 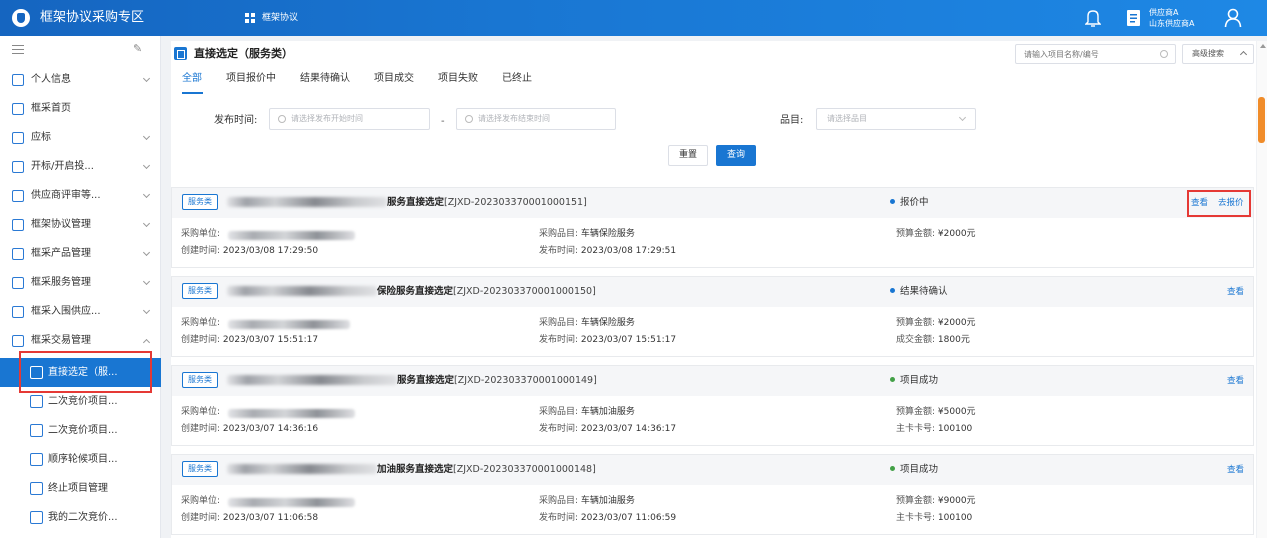 I want to click on sidebar-toolbar: ✎, so click(x=80, y=49).